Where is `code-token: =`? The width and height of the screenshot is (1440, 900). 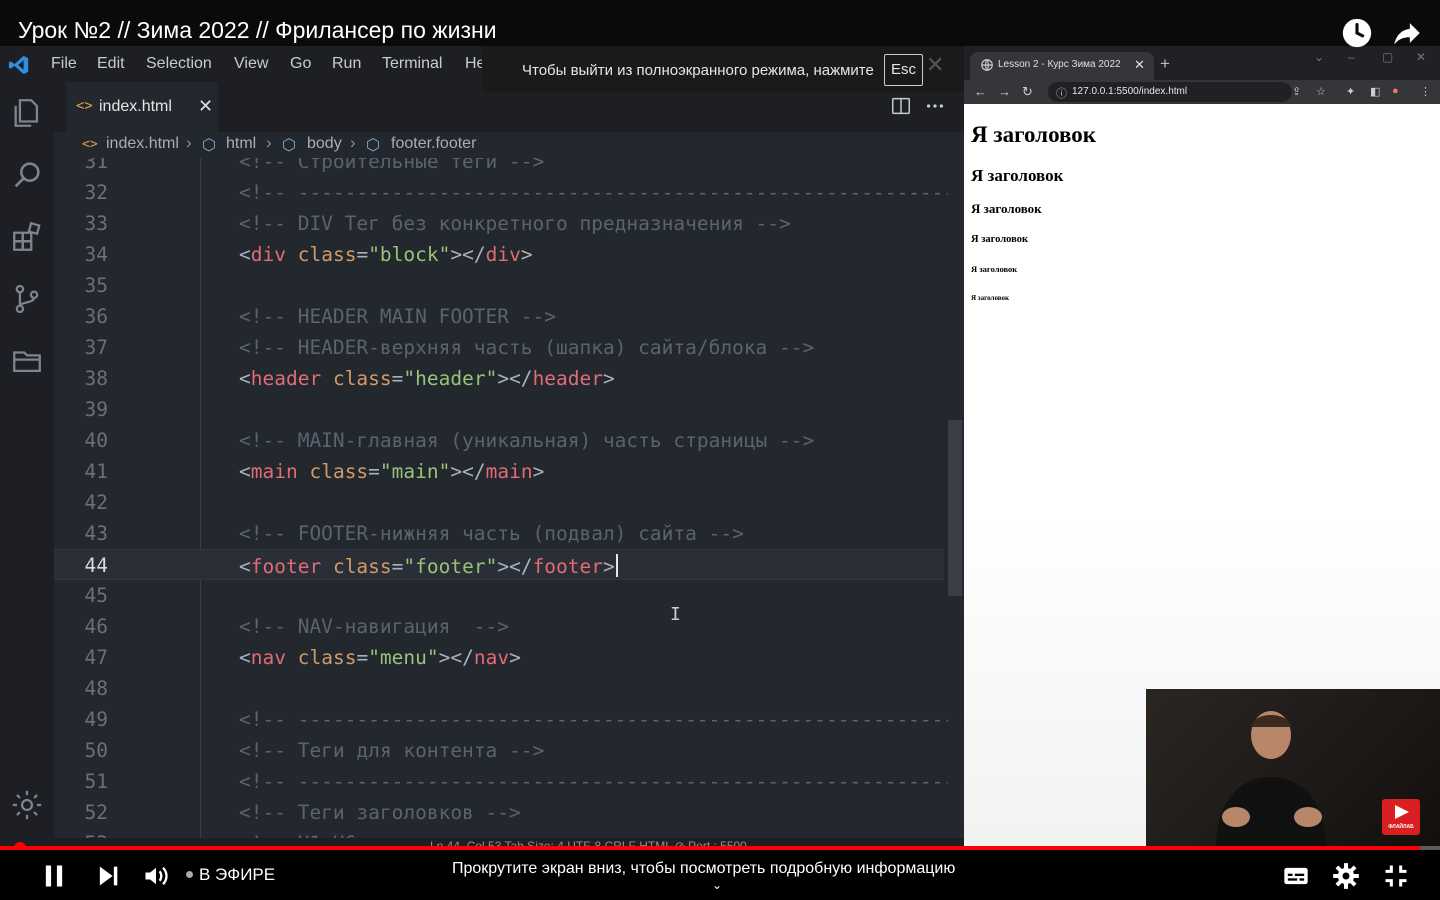 code-token: = is located at coordinates (374, 471).